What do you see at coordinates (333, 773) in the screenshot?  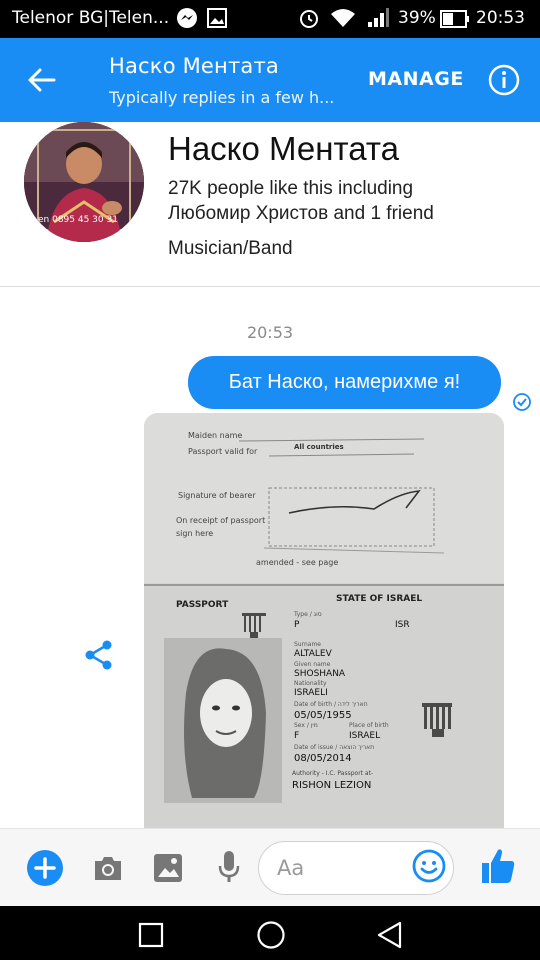 I see `passport-authority-label: Authority - I.C. Passport at-` at bounding box center [333, 773].